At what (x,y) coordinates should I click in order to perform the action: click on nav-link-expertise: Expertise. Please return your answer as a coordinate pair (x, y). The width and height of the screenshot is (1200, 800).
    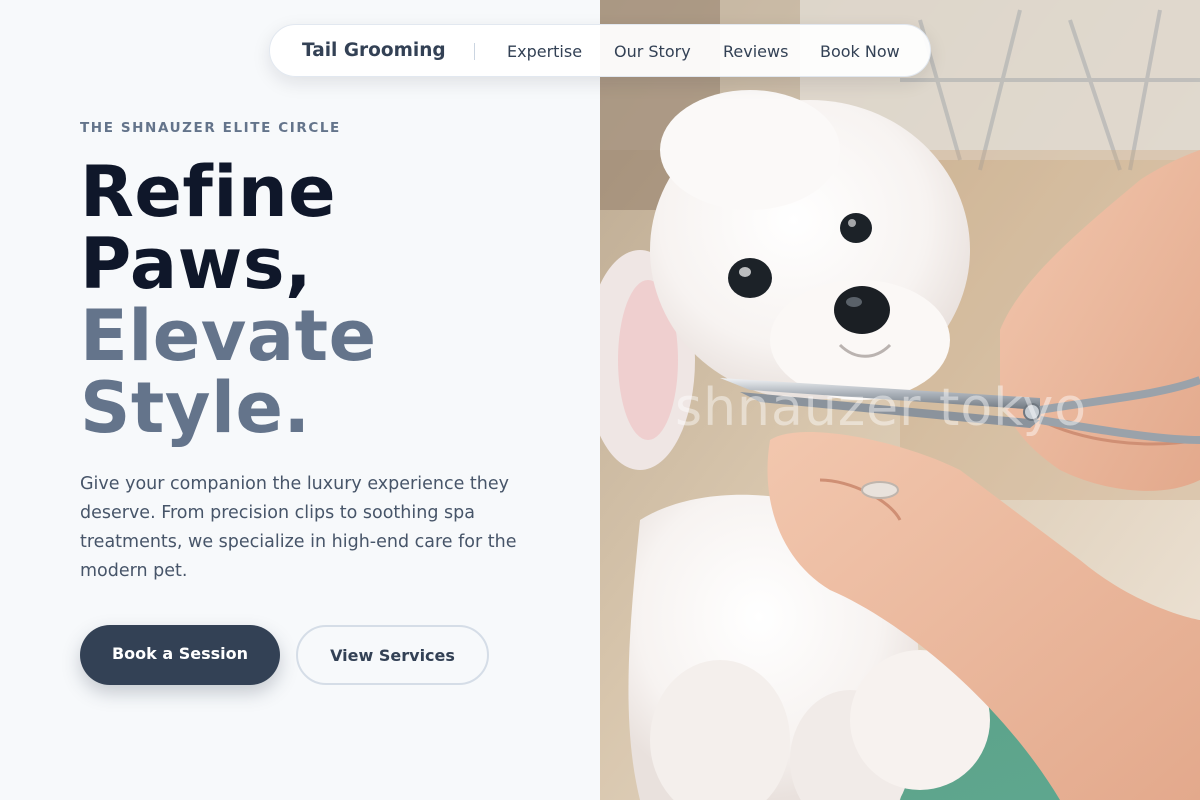
    Looking at the image, I should click on (544, 51).